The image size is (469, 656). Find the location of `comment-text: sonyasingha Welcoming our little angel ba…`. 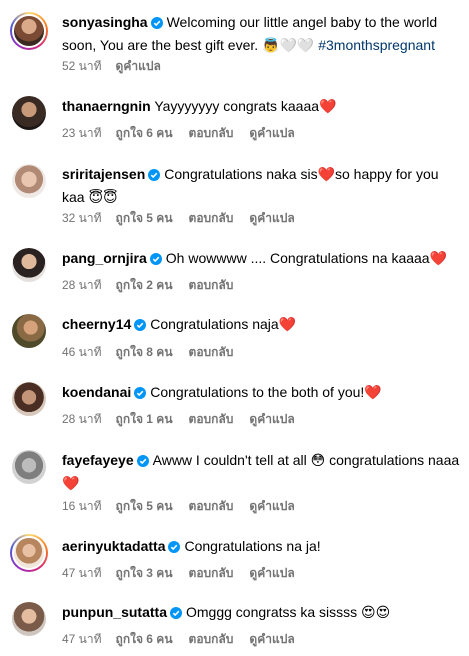

comment-text: sonyasingha Welcoming our little angel ba… is located at coordinates (262, 34).